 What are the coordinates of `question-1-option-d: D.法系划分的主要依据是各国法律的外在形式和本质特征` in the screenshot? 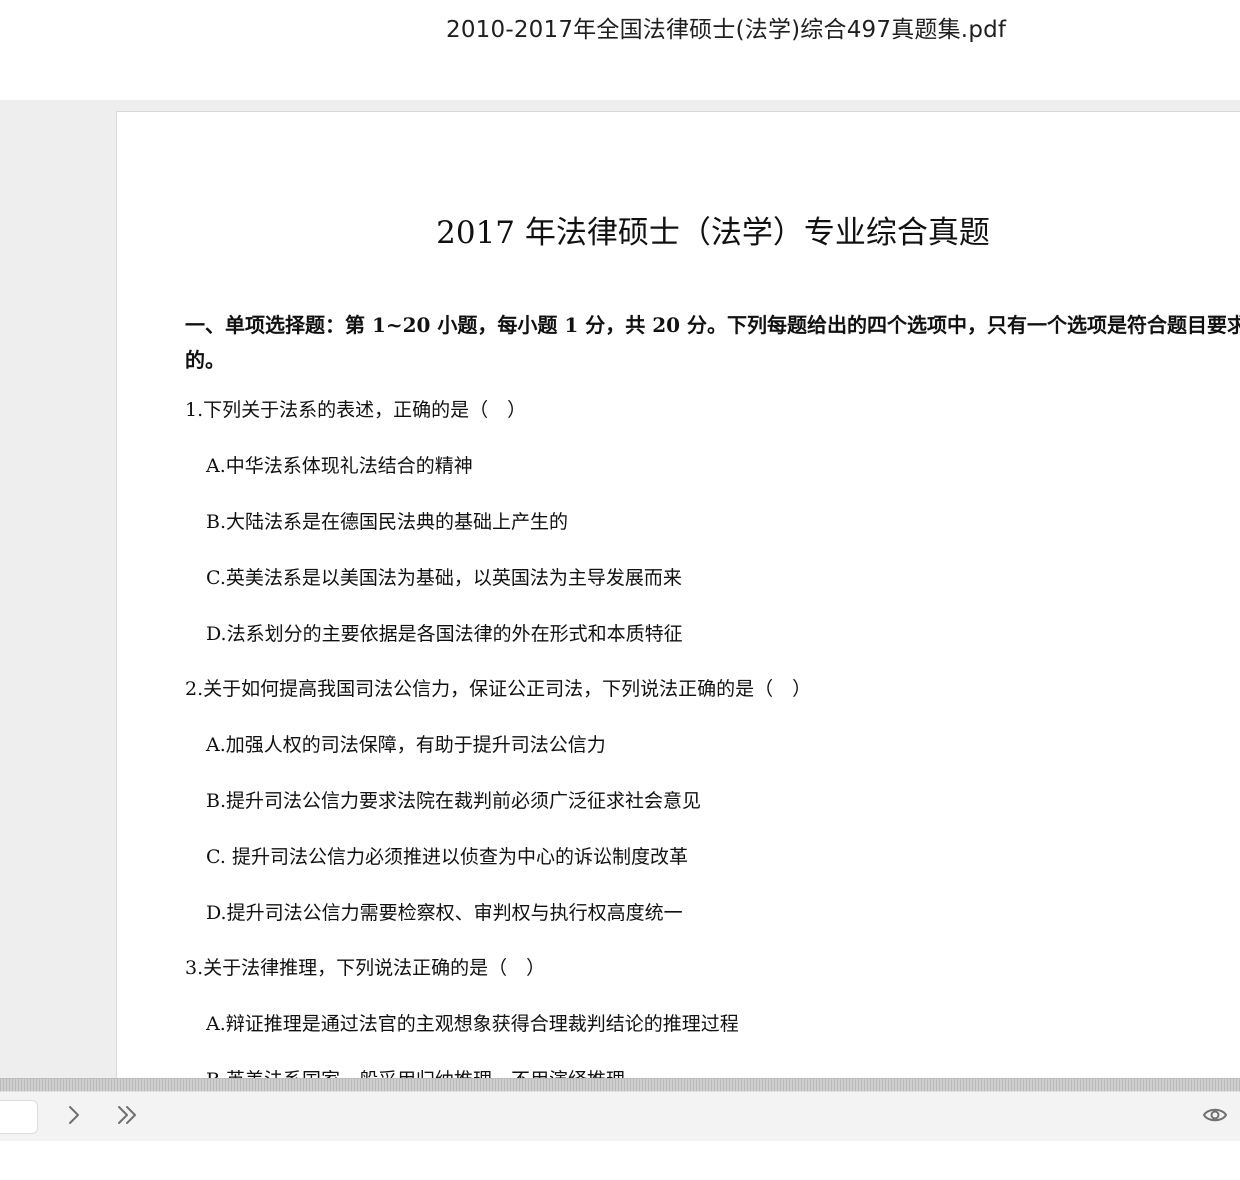 It's located at (444, 634).